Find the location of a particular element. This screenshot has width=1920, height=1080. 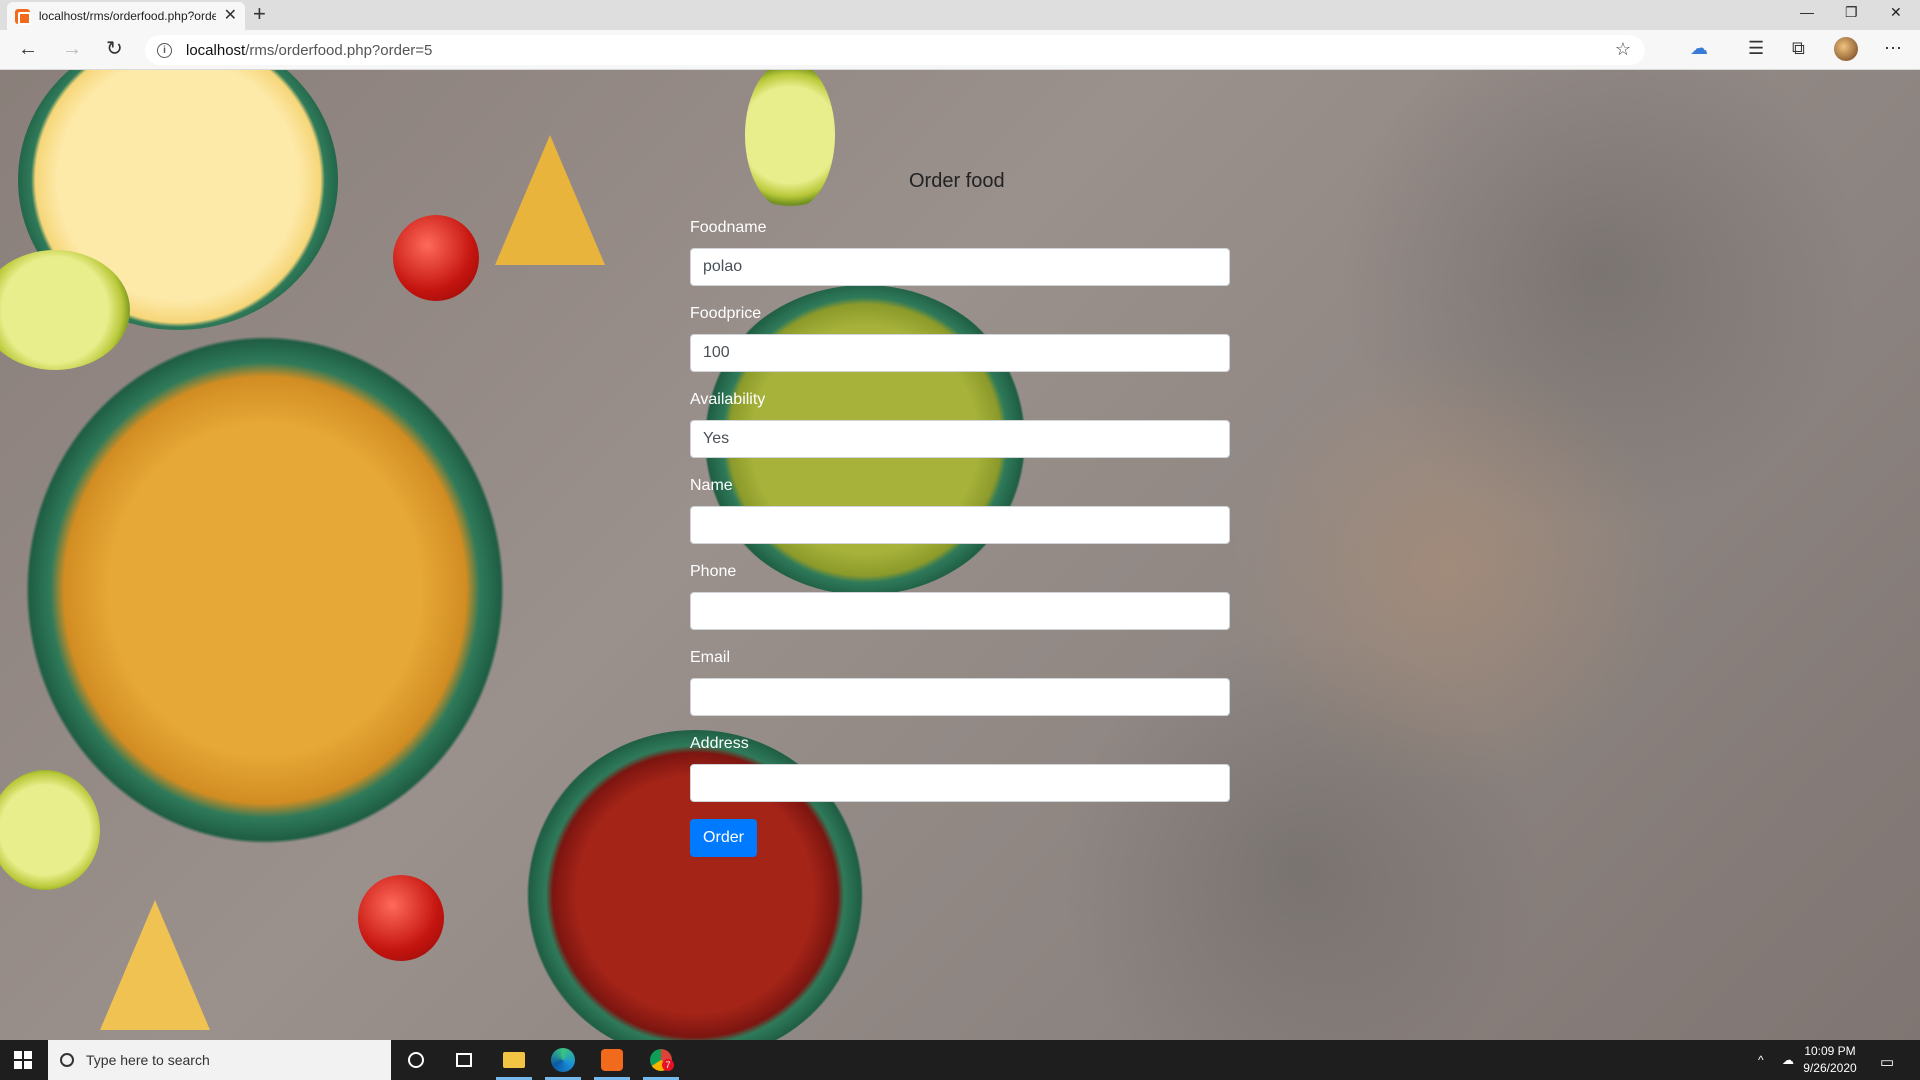

folder-icon is located at coordinates (514, 1060).